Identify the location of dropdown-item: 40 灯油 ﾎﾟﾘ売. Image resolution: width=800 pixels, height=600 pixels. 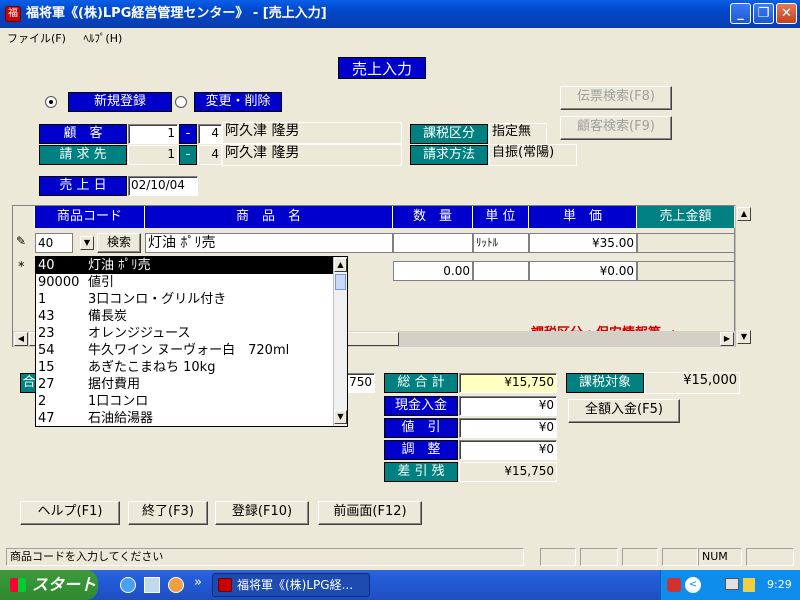
(184, 265).